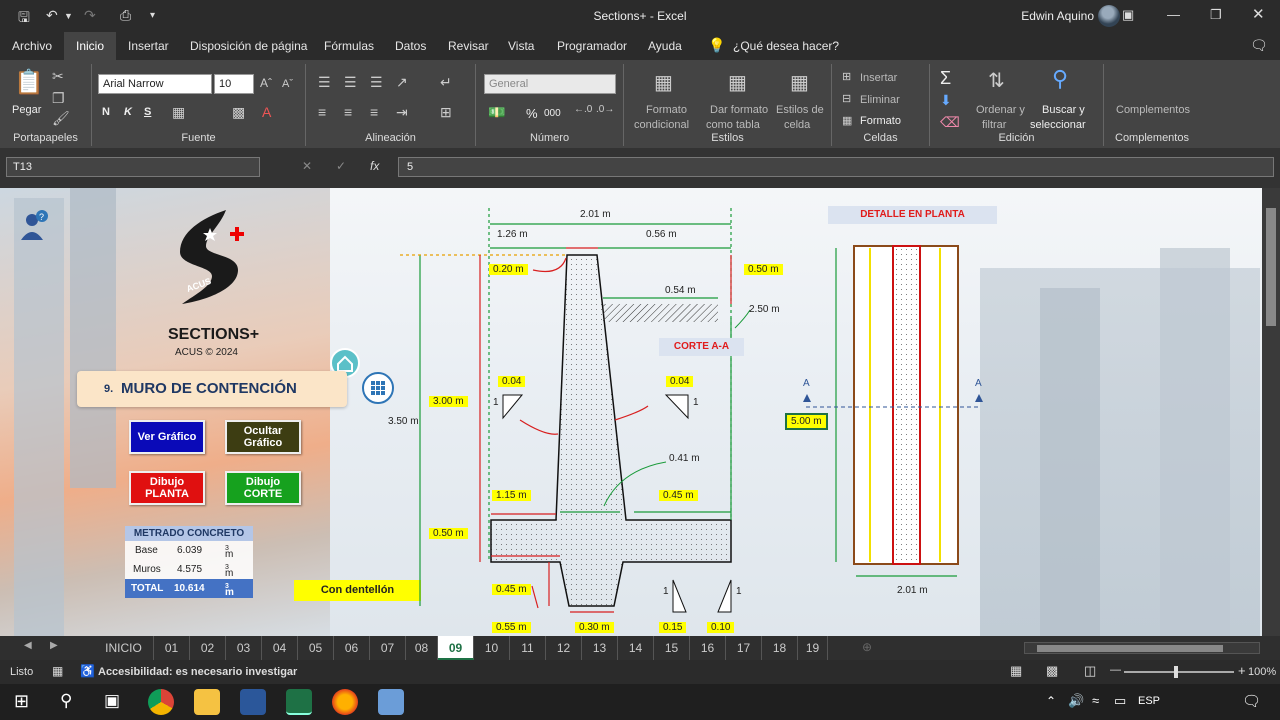  I want to click on sheet-tab: 08, so click(422, 648).